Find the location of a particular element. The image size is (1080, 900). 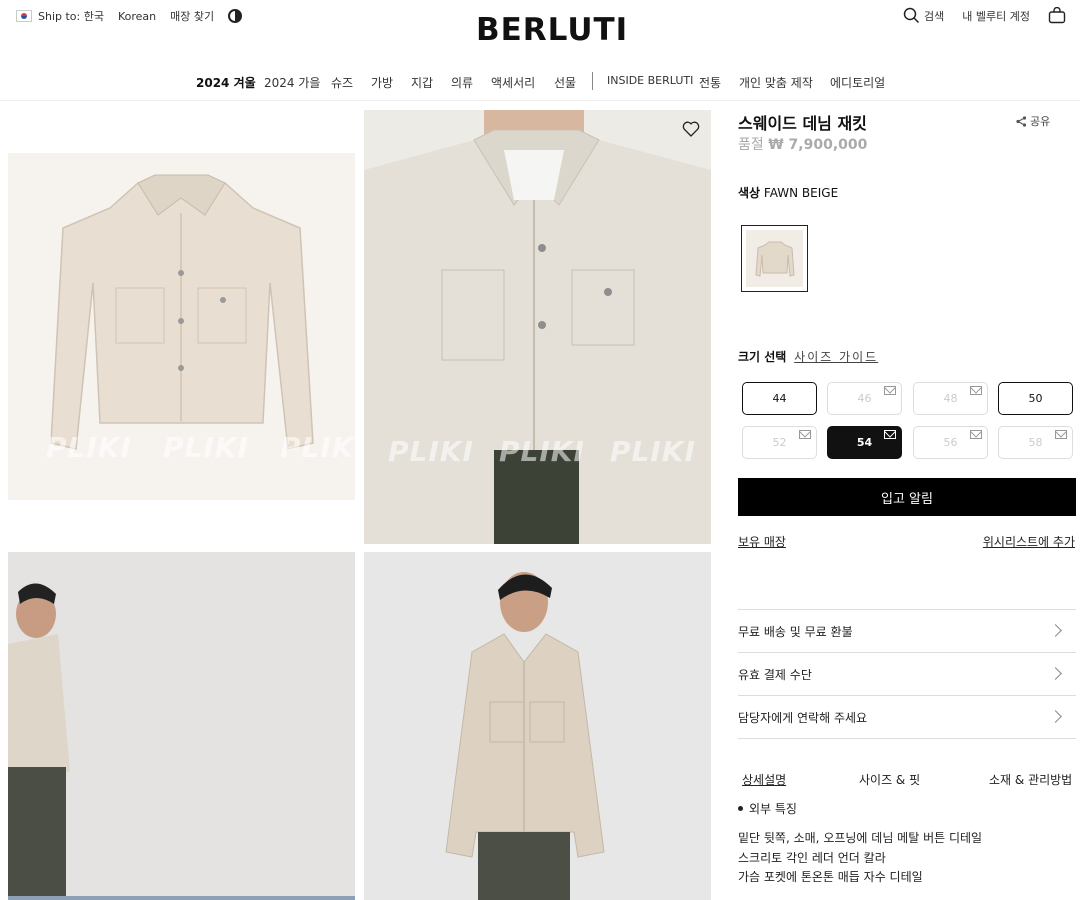

accordion-contact-advisor: 담당자에게 연락해 주세요 is located at coordinates (907, 716).